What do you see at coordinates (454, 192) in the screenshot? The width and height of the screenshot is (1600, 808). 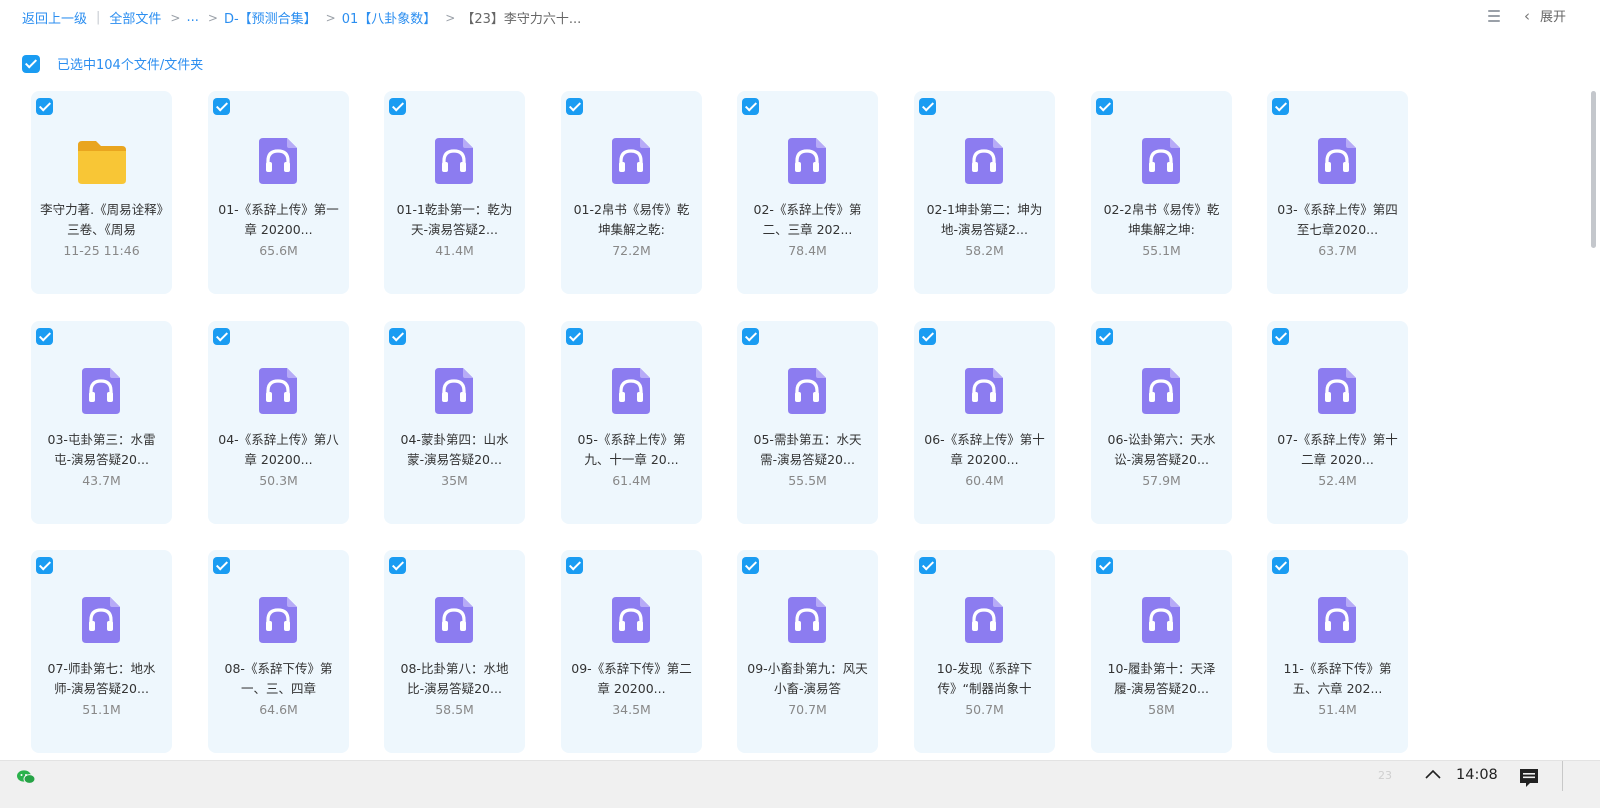 I see `audio-file-card: 01-1乾卦第一：乾为天-演易答疑2... 41.4M` at bounding box center [454, 192].